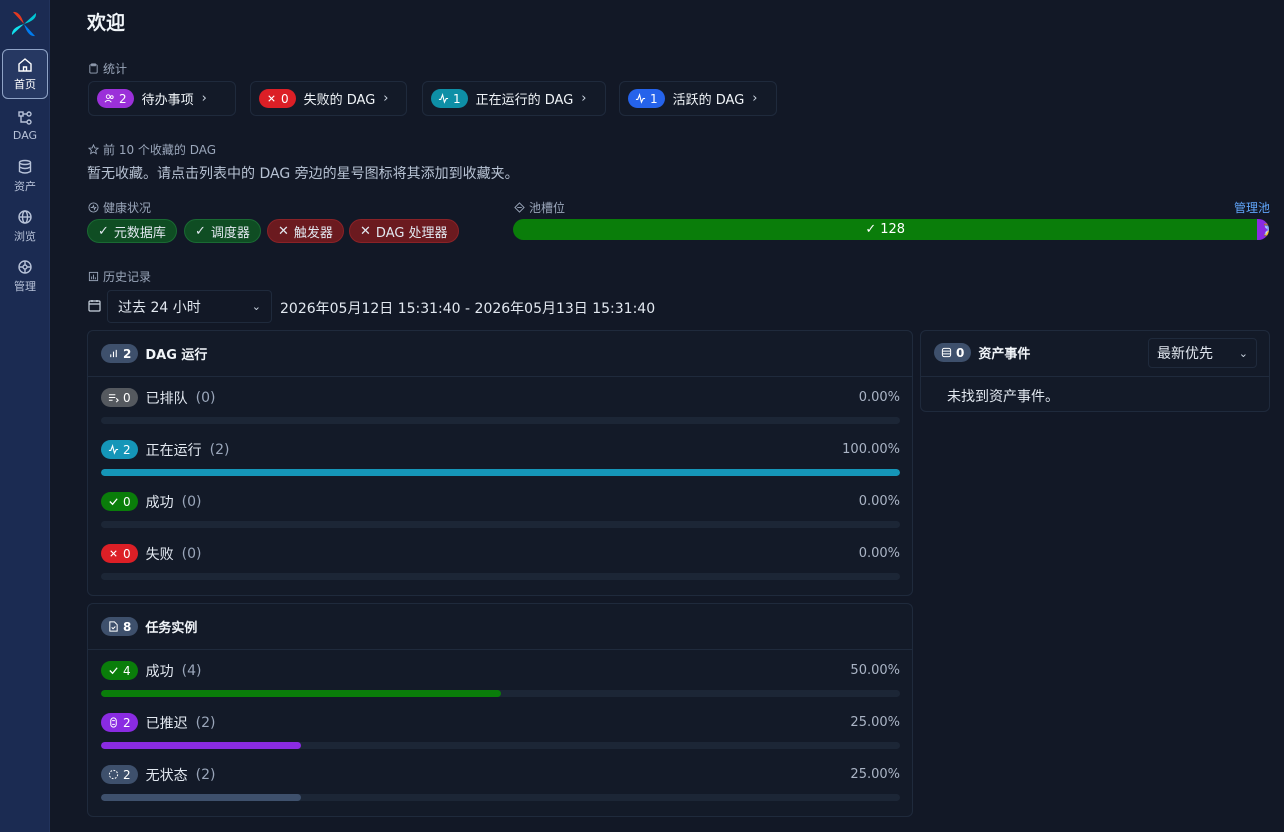  I want to click on stat-card-active-dags: 1 活跃的 DAG ›, so click(698, 98).